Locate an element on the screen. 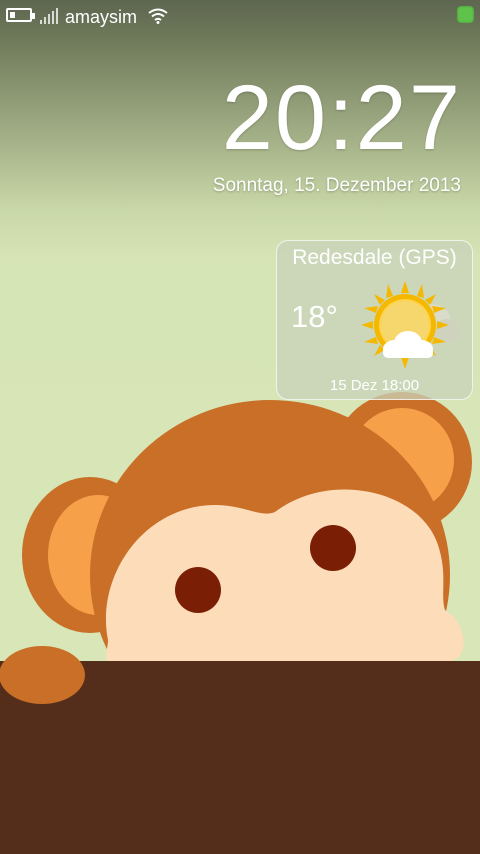 Image resolution: width=480 pixels, height=854 pixels. partly-cloudy-icon is located at coordinates (411, 325).